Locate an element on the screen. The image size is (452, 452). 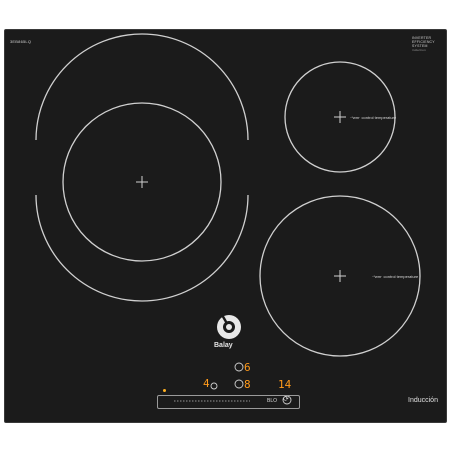
zone-select-icon-c is located at coordinates (214, 386).